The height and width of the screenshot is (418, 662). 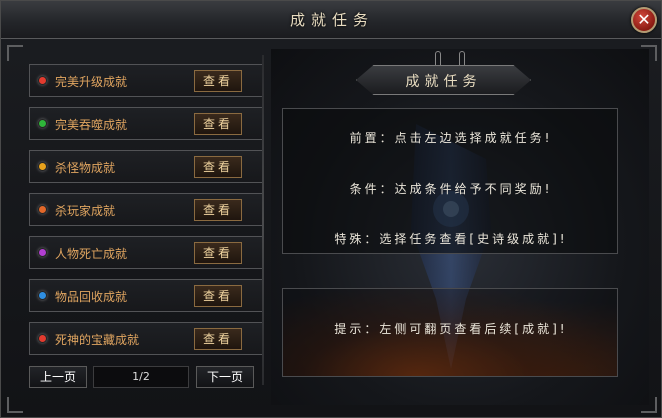 I want to click on achievement-label: 死神的宝藏成就, so click(x=97, y=340).